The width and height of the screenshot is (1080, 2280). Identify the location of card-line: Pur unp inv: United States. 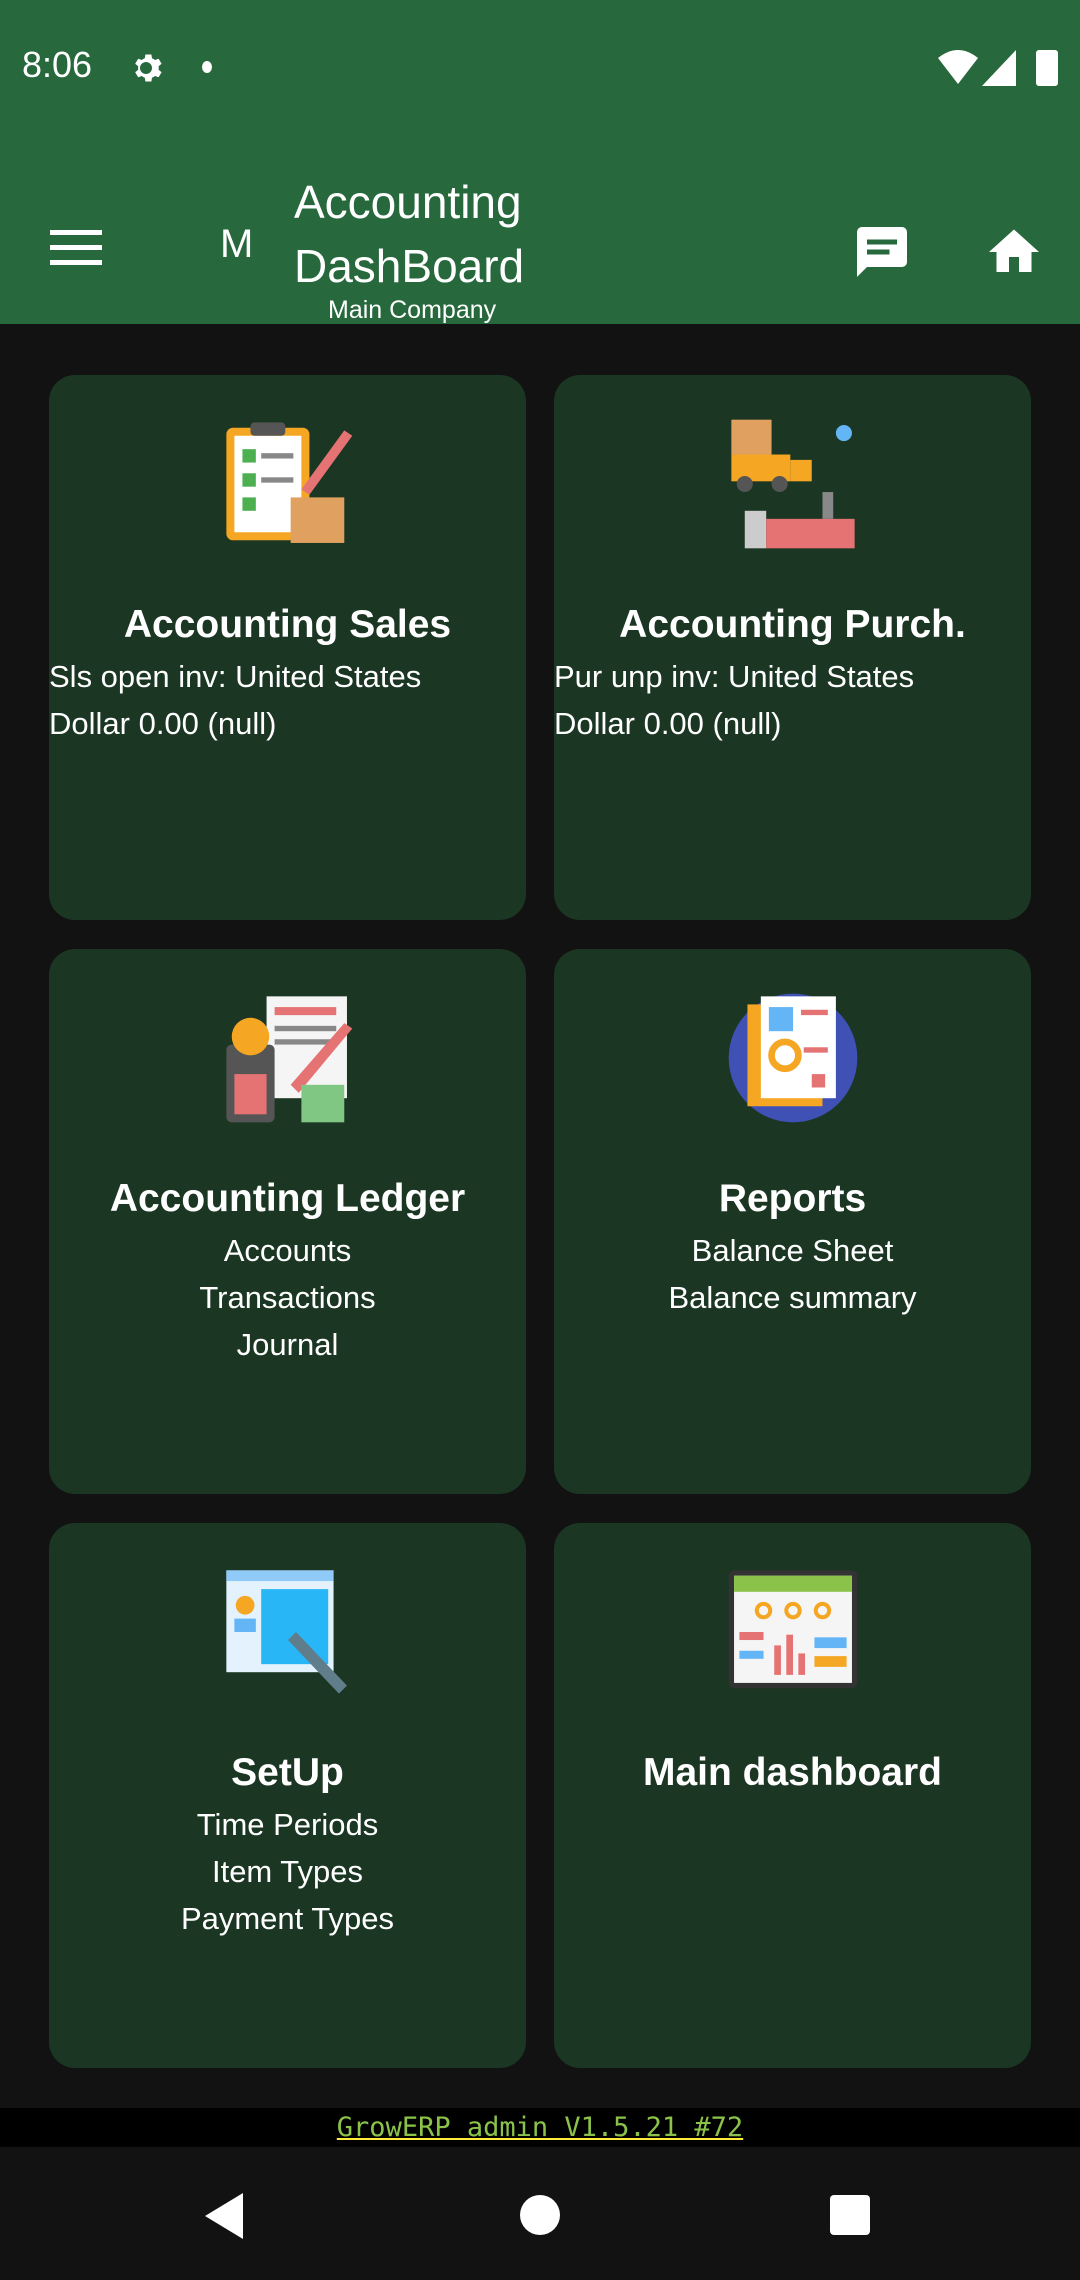
(734, 676).